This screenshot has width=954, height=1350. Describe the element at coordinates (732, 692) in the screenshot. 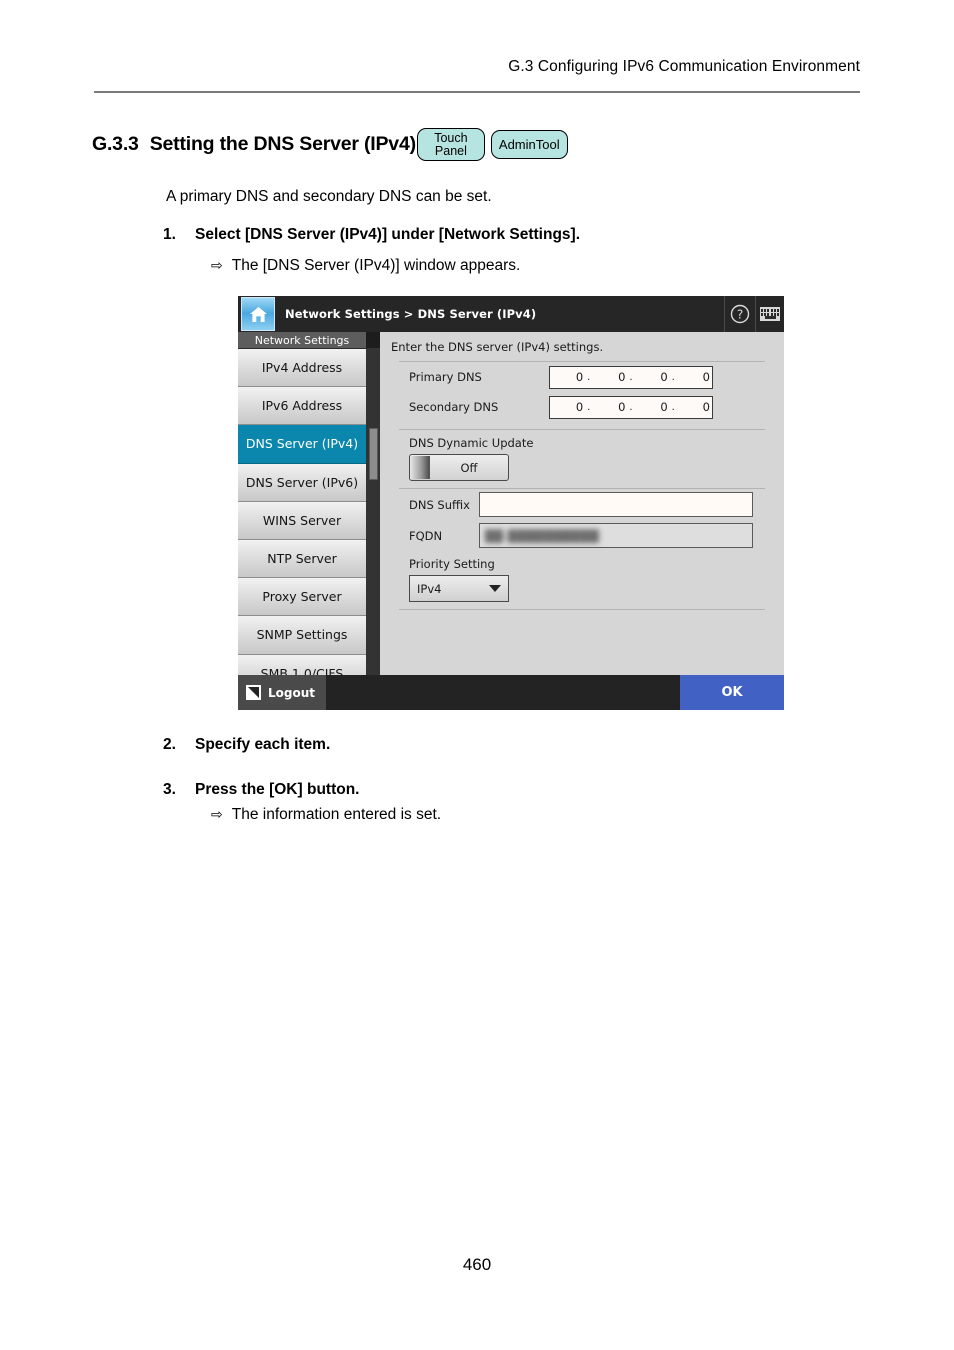

I see `ok-button: OK` at that location.